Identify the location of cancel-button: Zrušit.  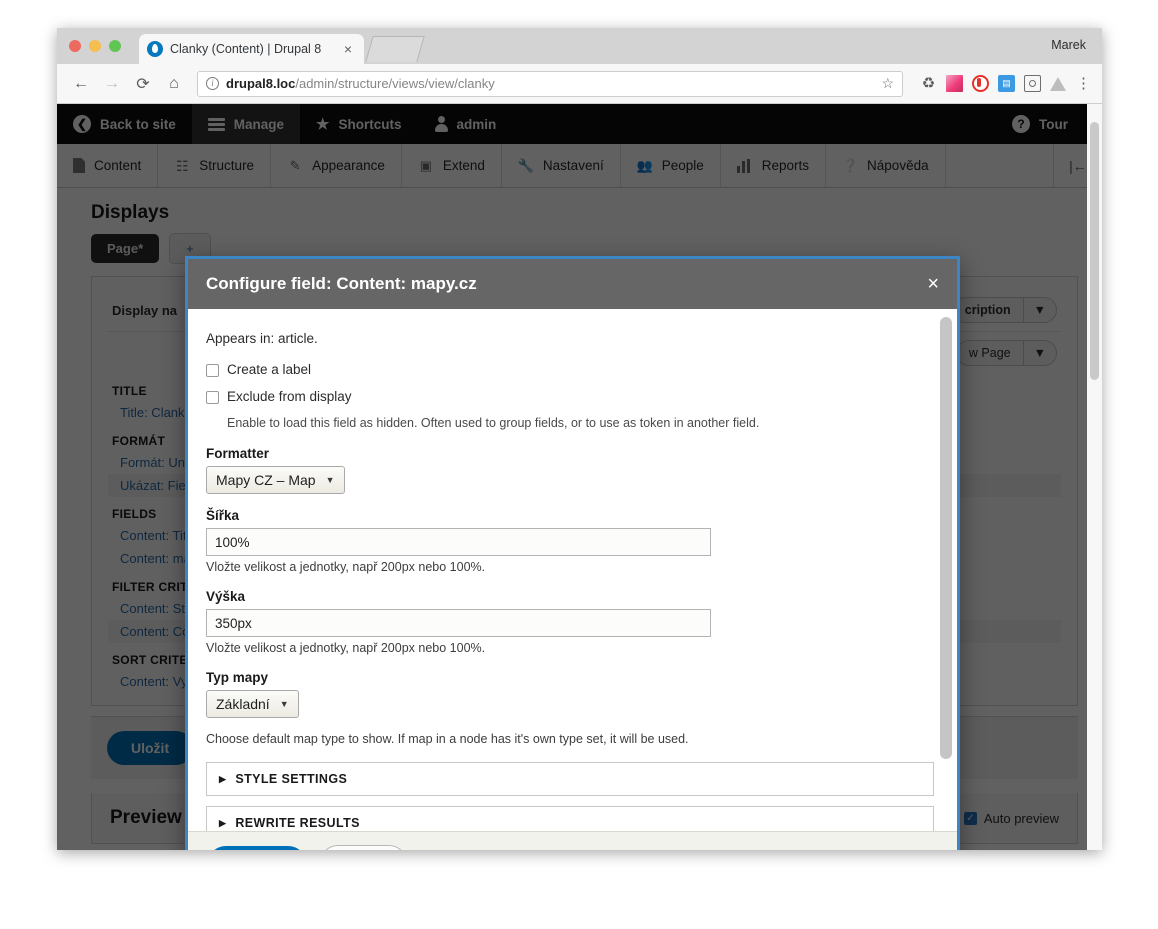
(363, 847).